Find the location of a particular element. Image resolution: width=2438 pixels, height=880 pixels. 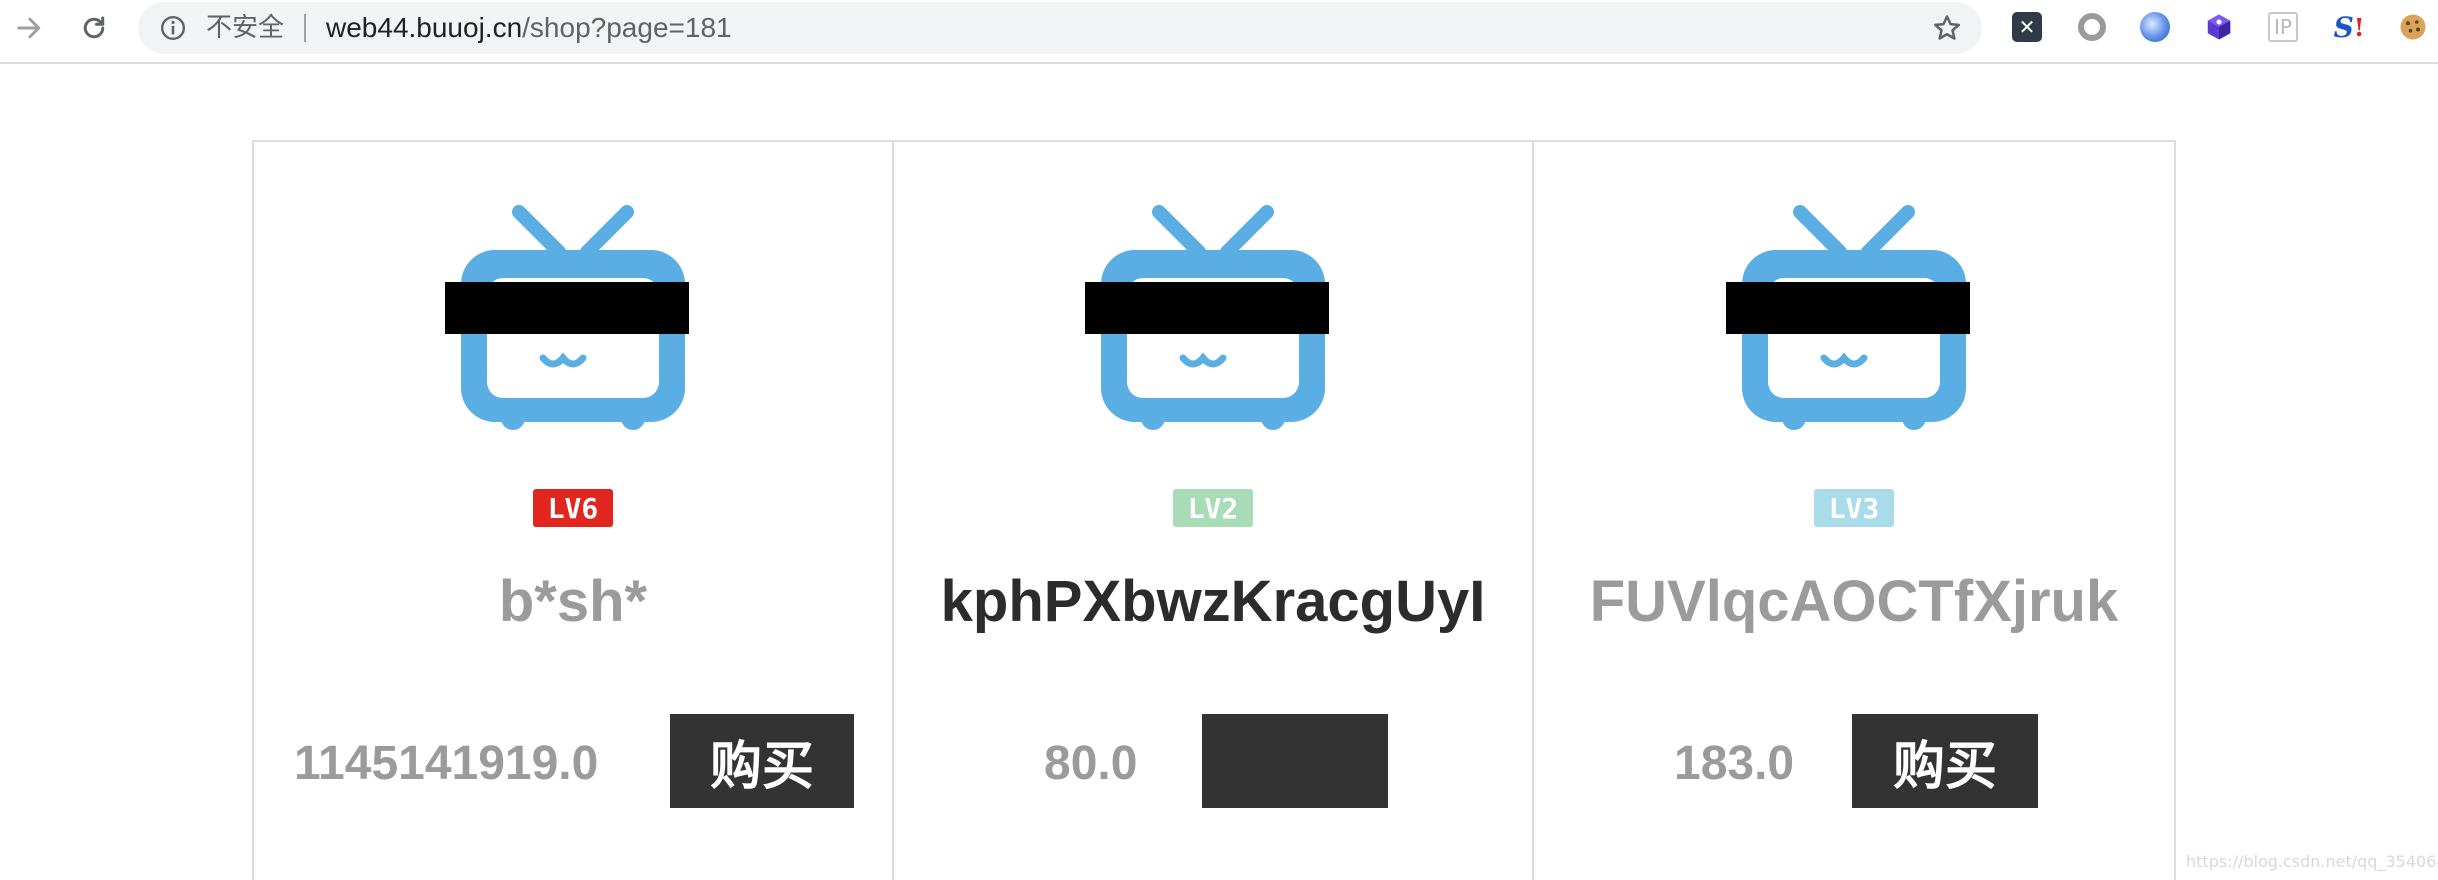

watermark-text: https://blog.csdn.net/qq_35406447 is located at coordinates (2312, 861).